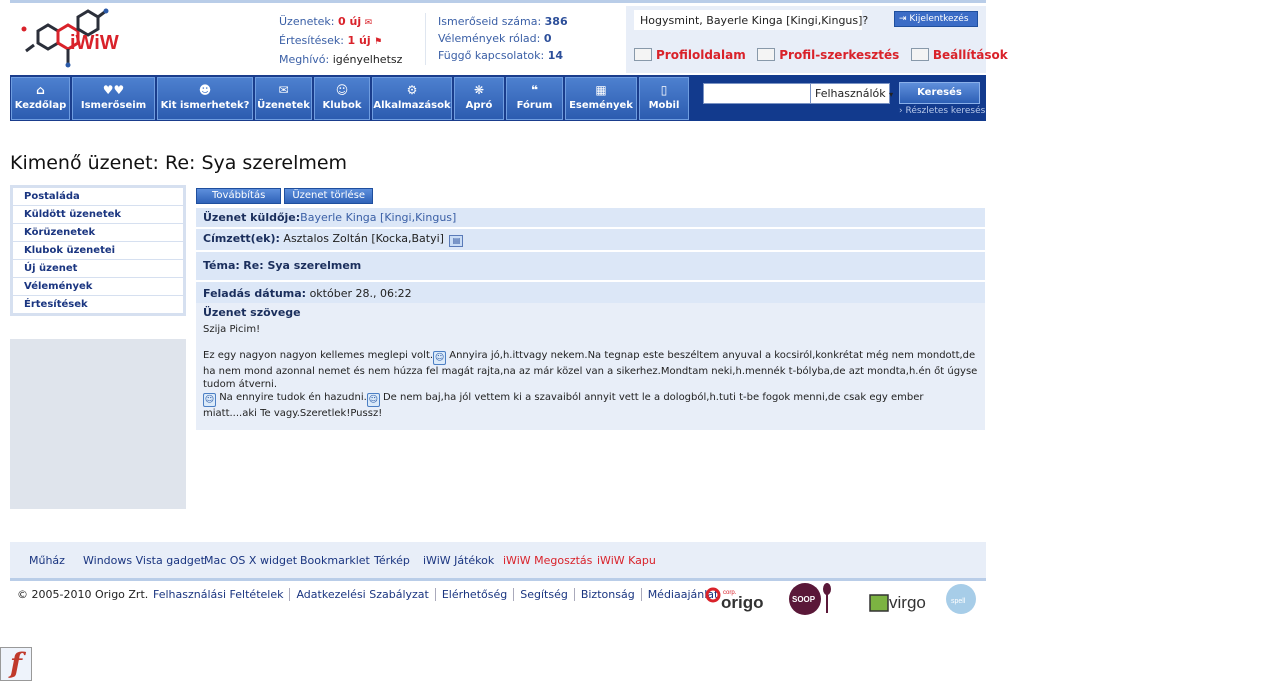  I want to click on nav-classifieds-label: Apró, so click(479, 105).